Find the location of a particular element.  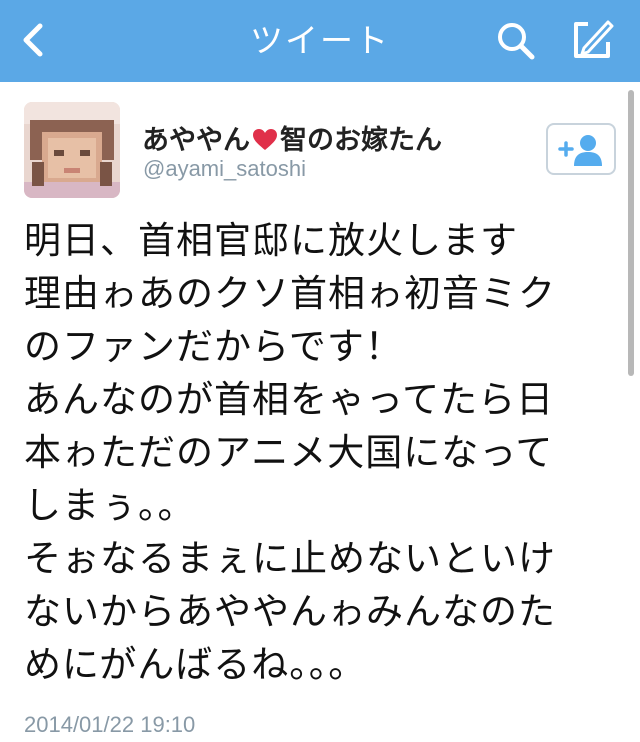

tweet-line: そぉなるまぇに止めないといけ is located at coordinates (290, 558).